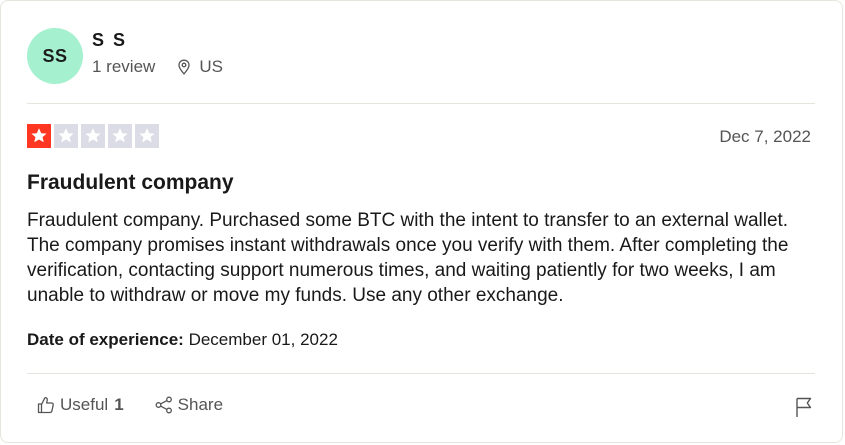 This screenshot has width=845, height=445. I want to click on useful-count: 1, so click(119, 404).